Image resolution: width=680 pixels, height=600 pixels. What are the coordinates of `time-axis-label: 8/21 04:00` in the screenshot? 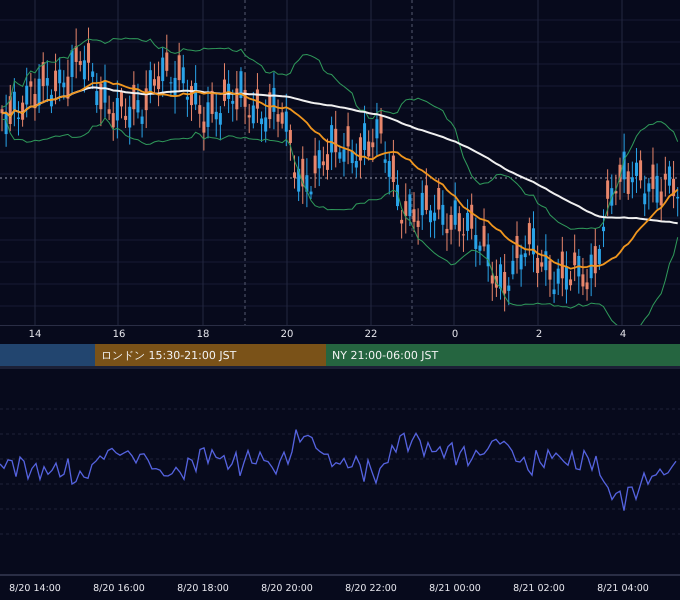 It's located at (623, 588).